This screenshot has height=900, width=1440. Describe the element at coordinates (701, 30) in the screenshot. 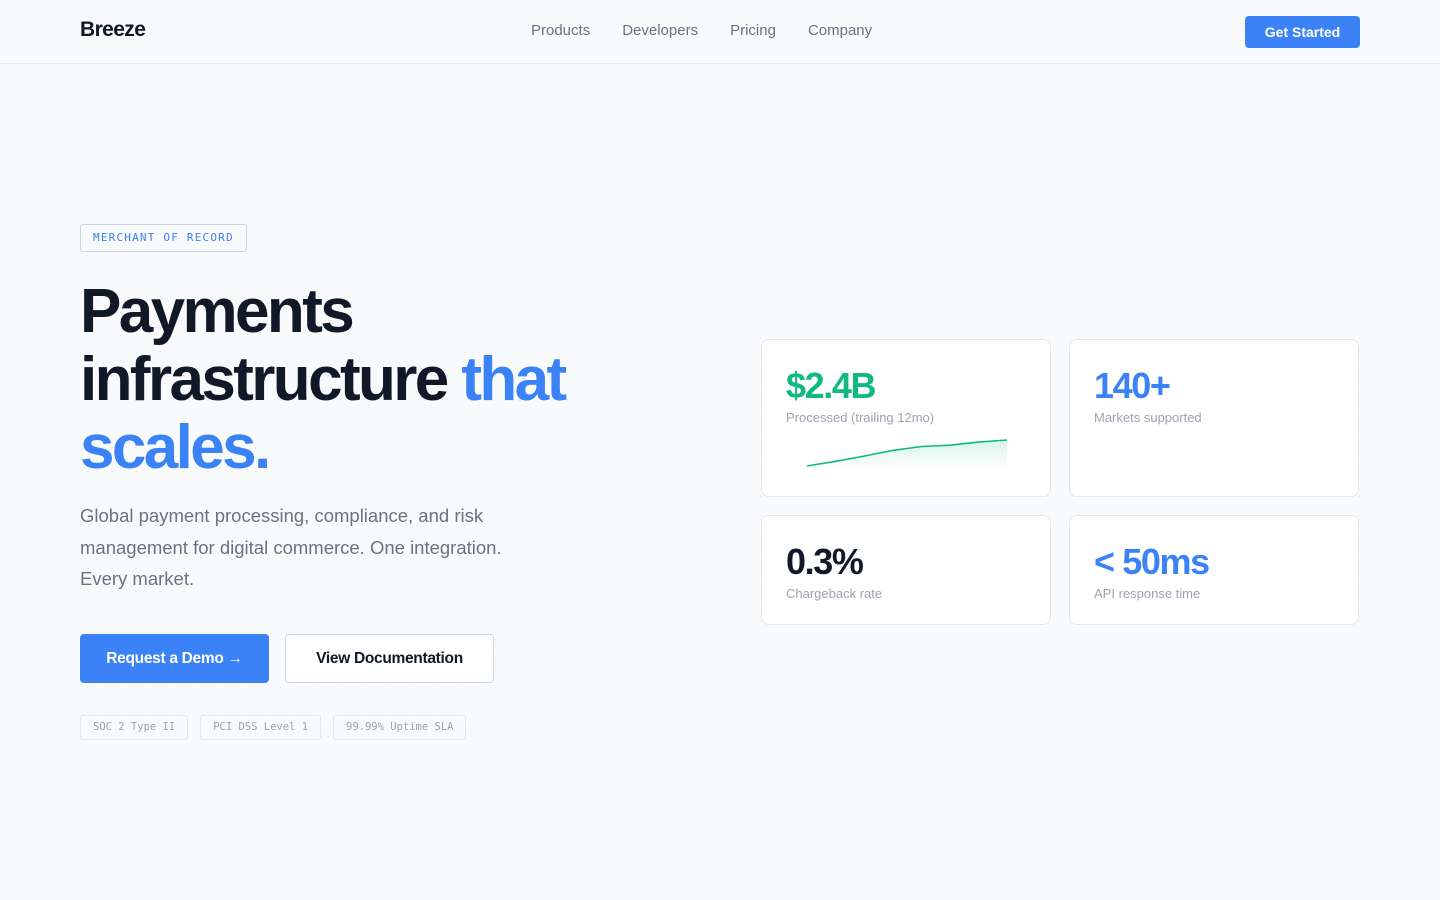

I see `nav-links: Products Developers Pricing Company` at that location.